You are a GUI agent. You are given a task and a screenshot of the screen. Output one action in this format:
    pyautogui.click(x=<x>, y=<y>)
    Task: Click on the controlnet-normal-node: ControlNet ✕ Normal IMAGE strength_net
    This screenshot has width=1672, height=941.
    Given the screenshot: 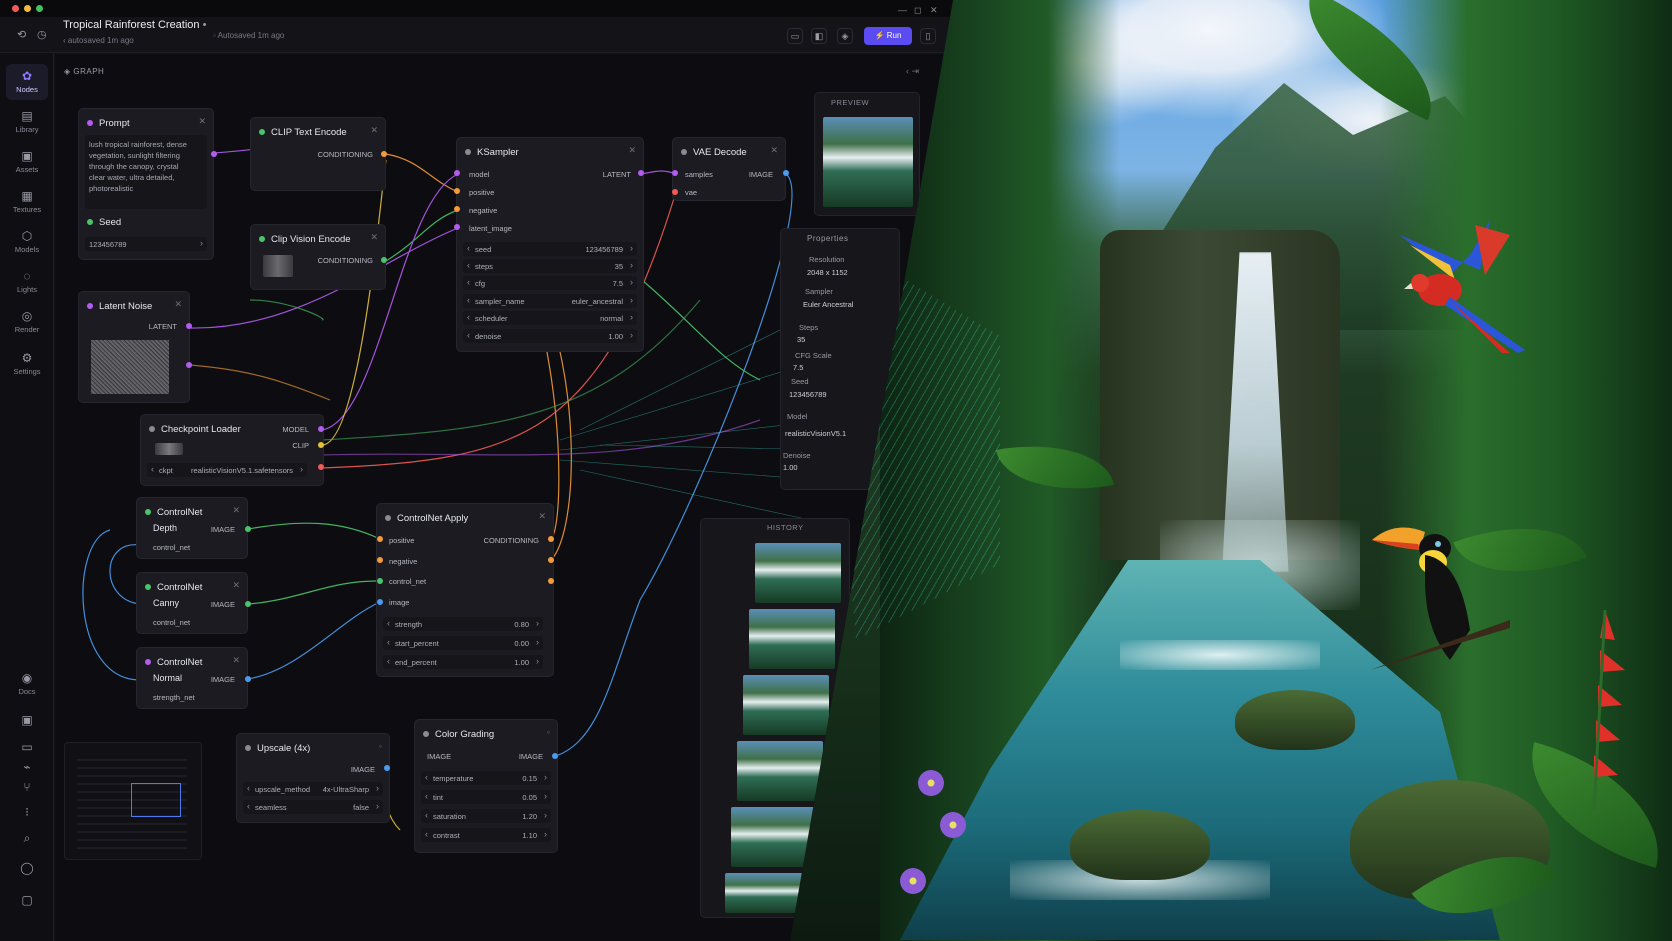 What is the action you would take?
    pyautogui.click(x=192, y=678)
    